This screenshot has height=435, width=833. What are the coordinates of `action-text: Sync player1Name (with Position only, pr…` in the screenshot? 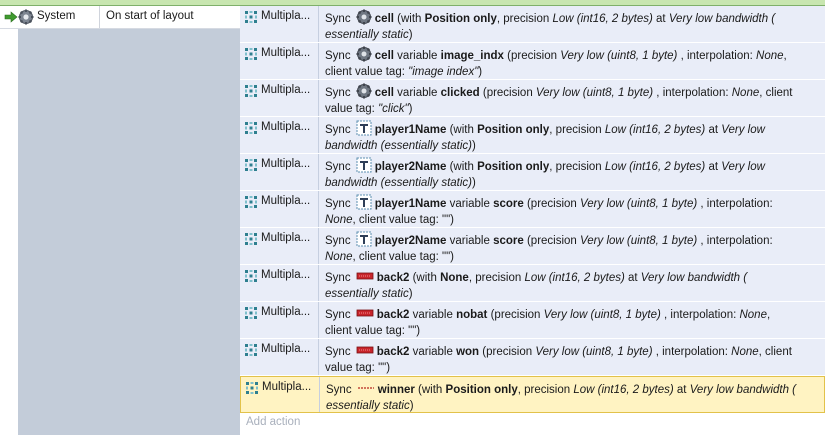 It's located at (572, 135).